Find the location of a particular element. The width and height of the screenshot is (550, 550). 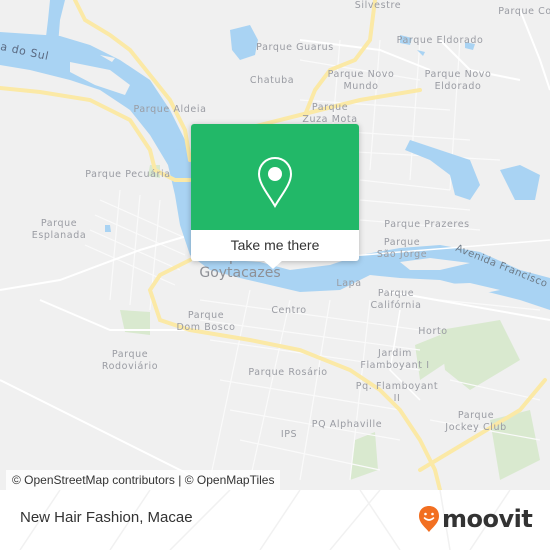

place-parque-guarus: Parque Guarus is located at coordinates (295, 47).